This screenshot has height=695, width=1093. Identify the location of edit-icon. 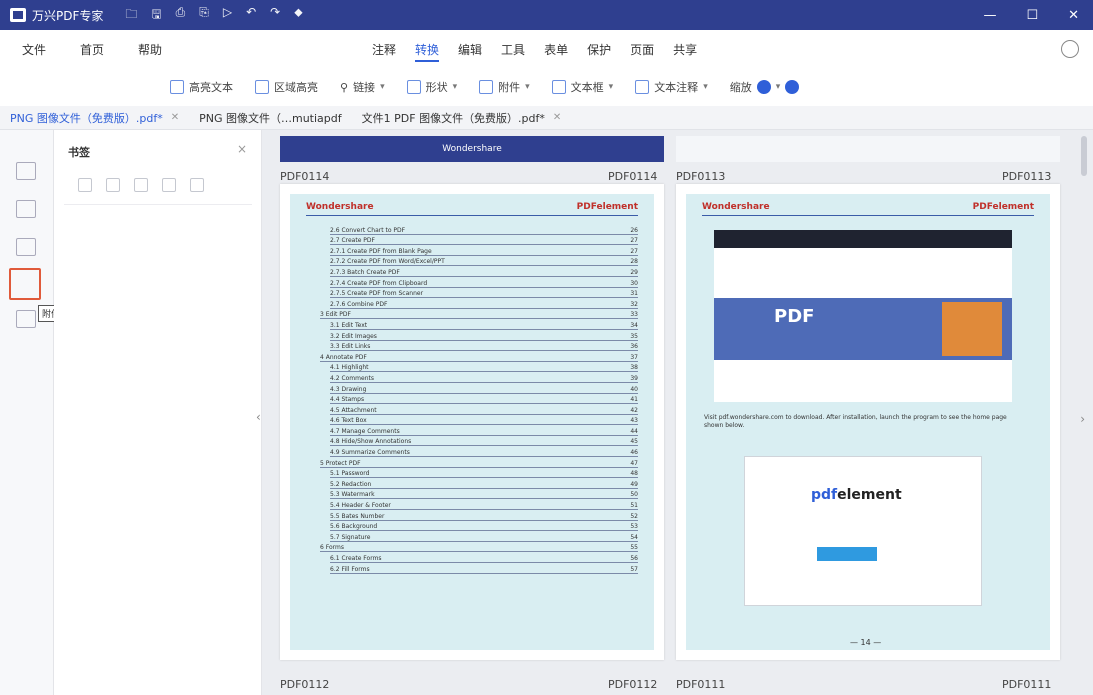
(169, 185).